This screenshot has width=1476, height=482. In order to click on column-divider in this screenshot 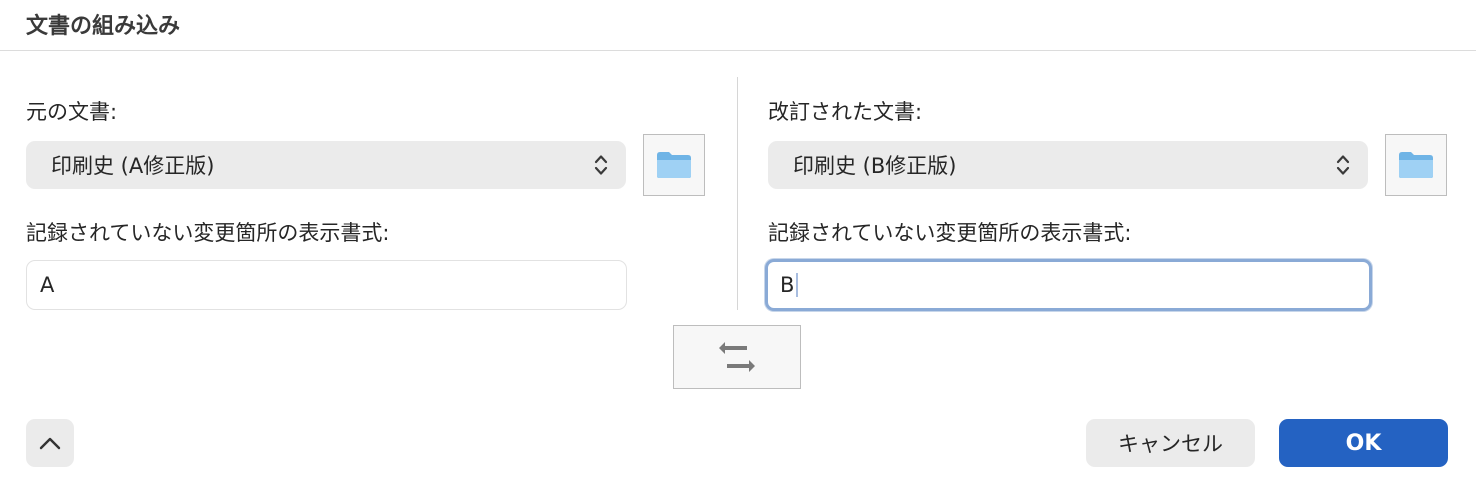, I will do `click(737, 193)`.